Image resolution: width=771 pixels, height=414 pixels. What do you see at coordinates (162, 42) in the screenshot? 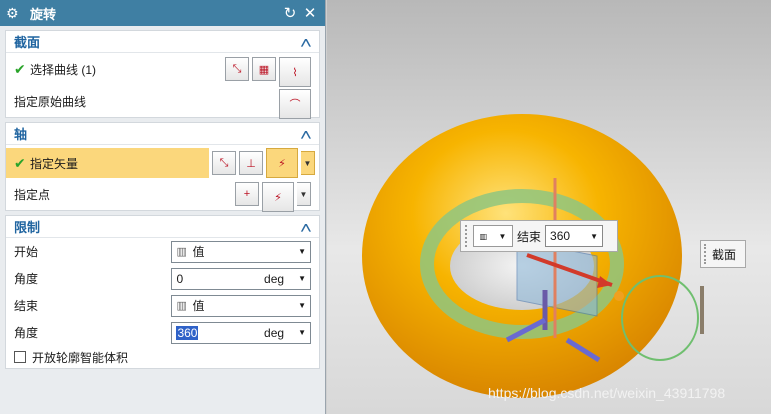
I see `section-group-header: 截面 ⋀` at bounding box center [162, 42].